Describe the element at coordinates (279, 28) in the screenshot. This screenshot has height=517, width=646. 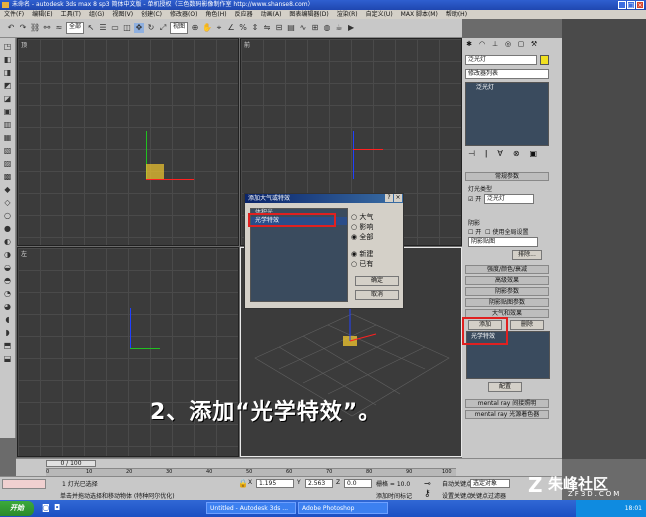
I see `align-icon: ⊟` at that location.